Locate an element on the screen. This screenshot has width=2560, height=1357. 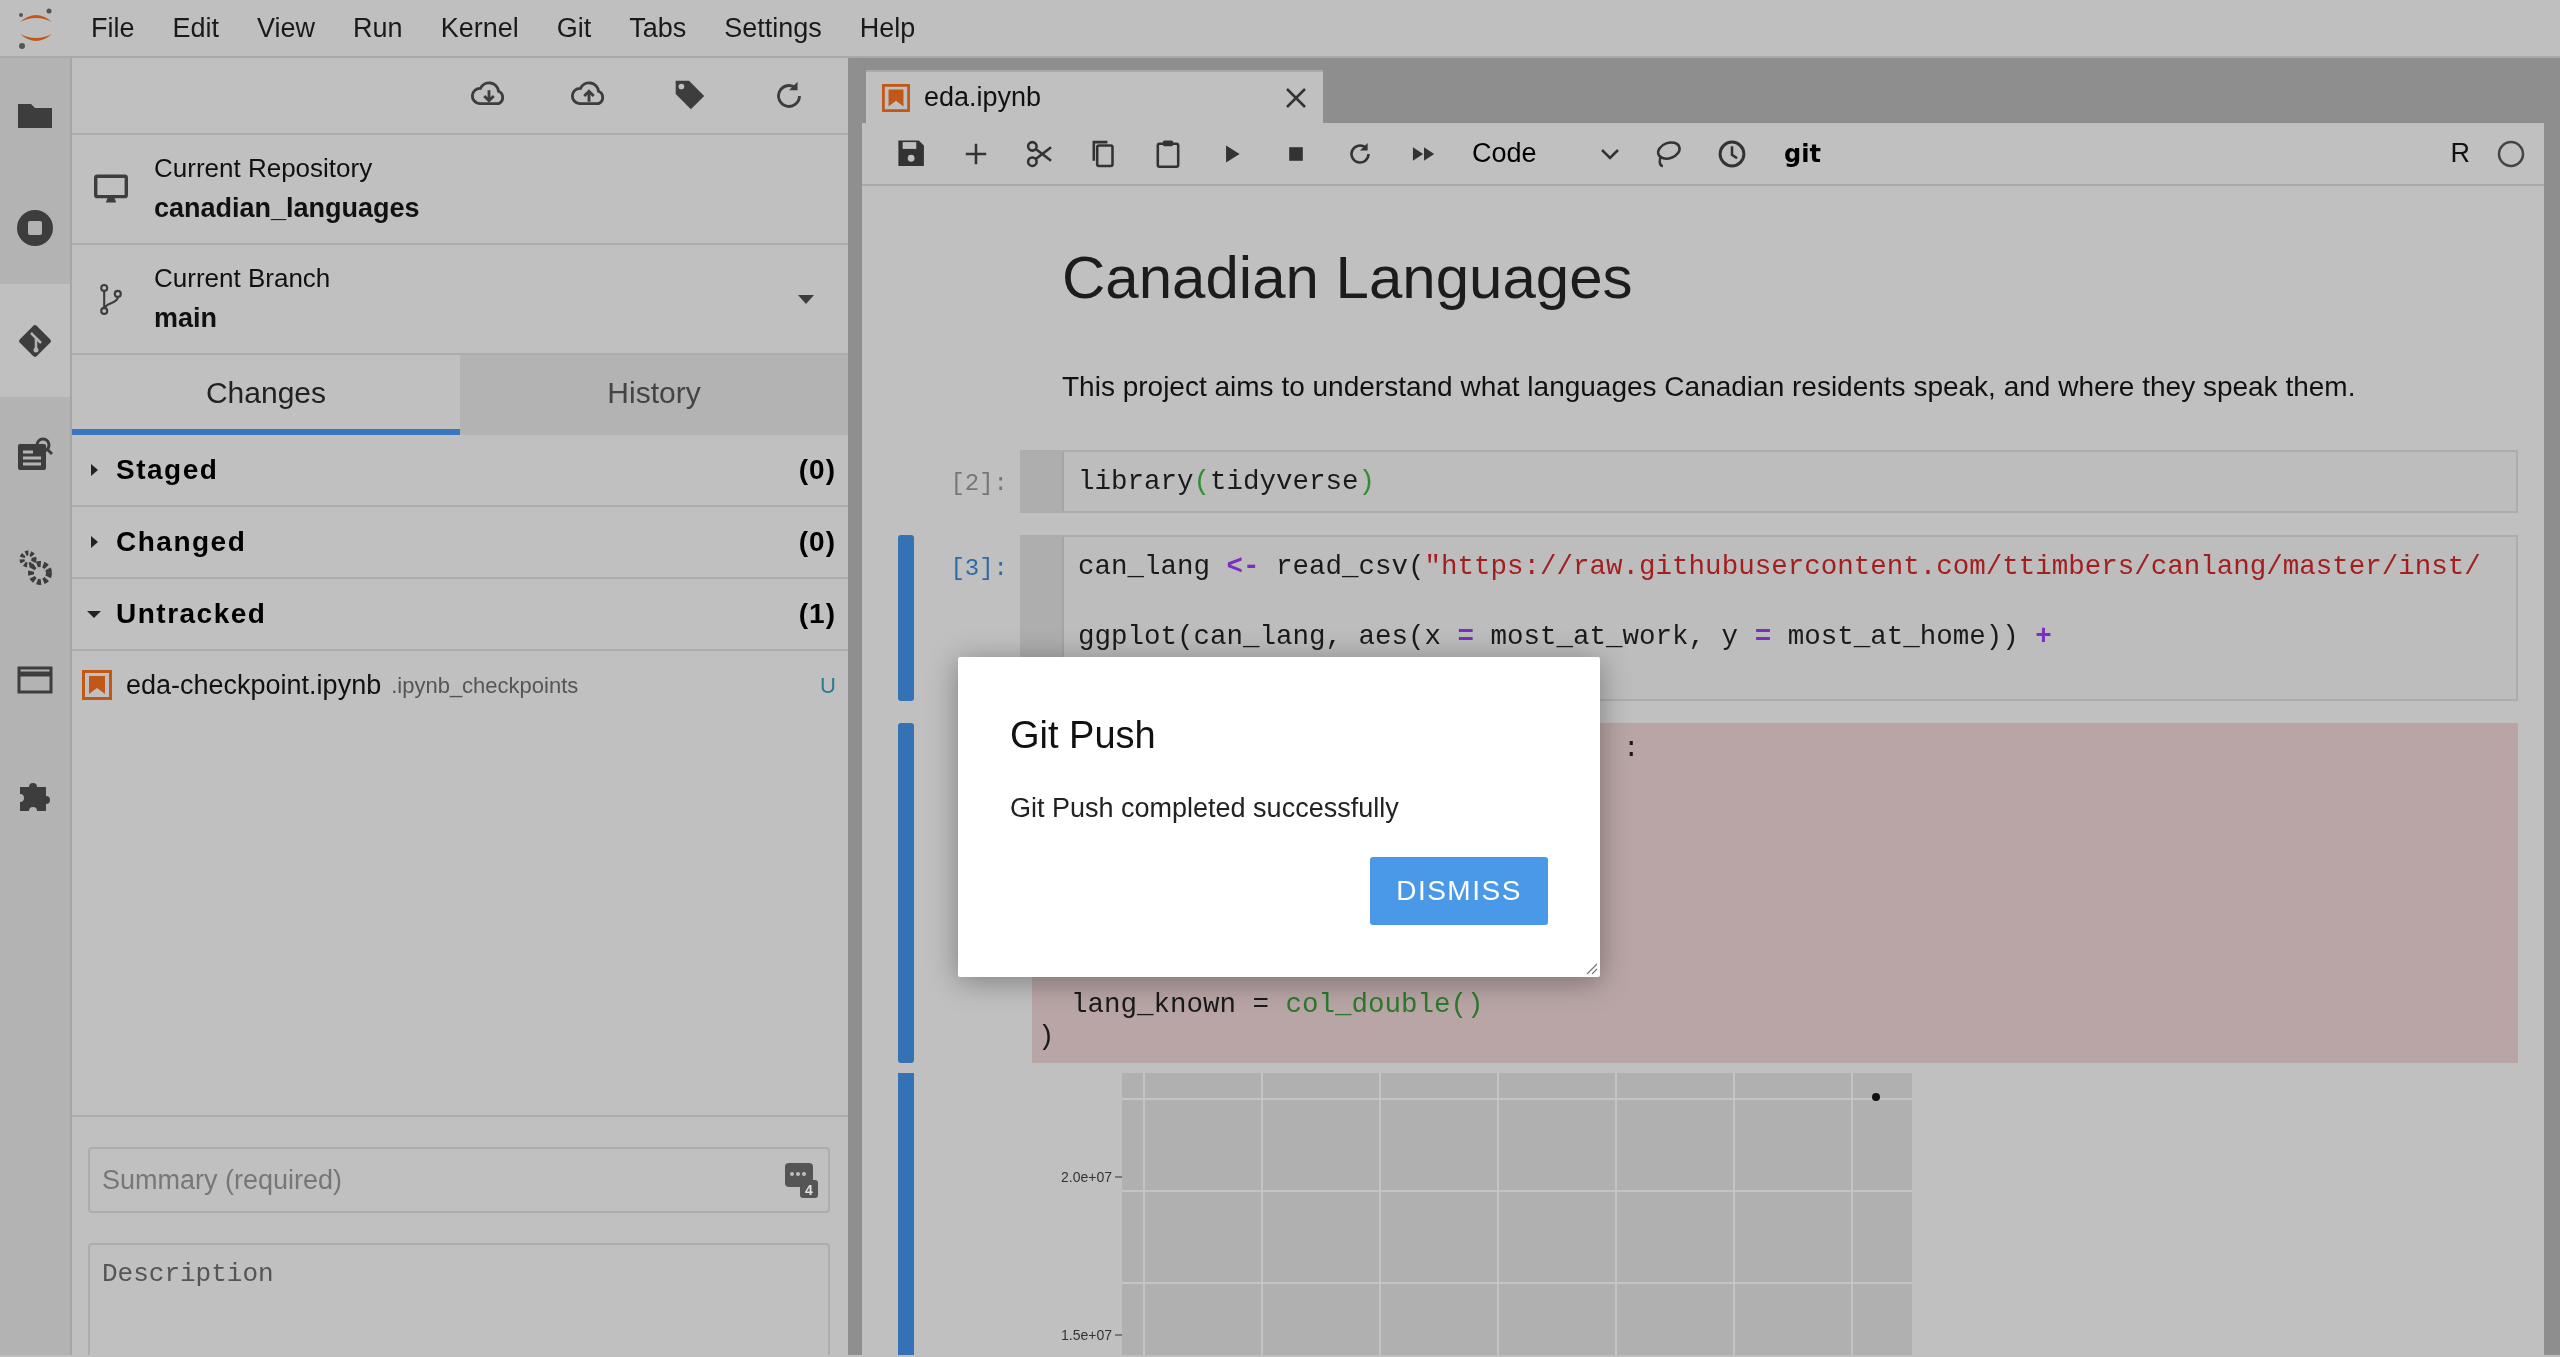
section-label: Current Branch is located at coordinates (242, 279).